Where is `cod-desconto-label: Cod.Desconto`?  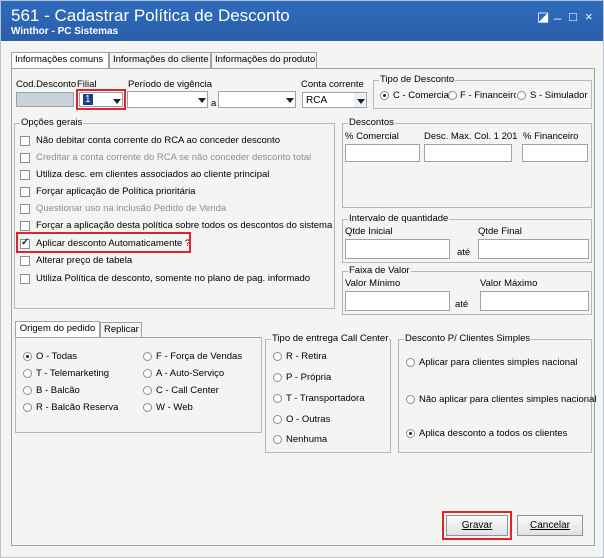
cod-desconto-label: Cod.Desconto is located at coordinates (46, 84).